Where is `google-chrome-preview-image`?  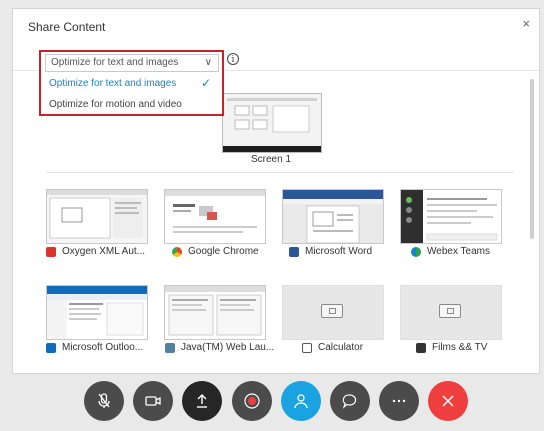 google-chrome-preview-image is located at coordinates (215, 216).